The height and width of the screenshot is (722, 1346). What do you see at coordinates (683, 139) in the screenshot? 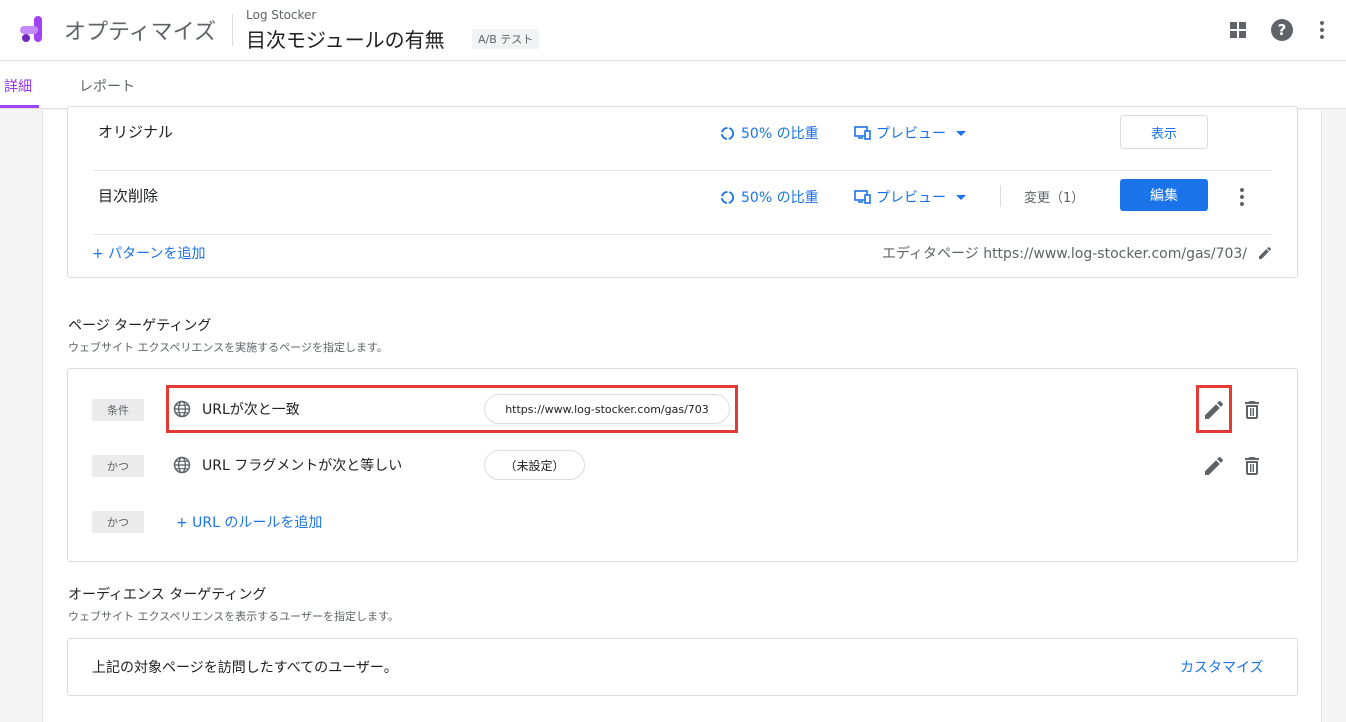
I see `variant-row-original: オリジナル 50% の比重 プレビュー 表示` at bounding box center [683, 139].